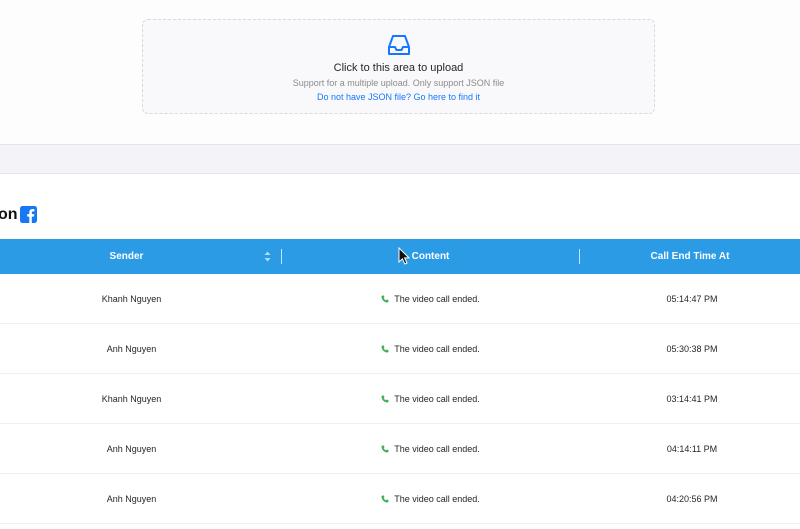  Describe the element at coordinates (404, 256) in the screenshot. I see `mouse-cursor-icon` at that location.